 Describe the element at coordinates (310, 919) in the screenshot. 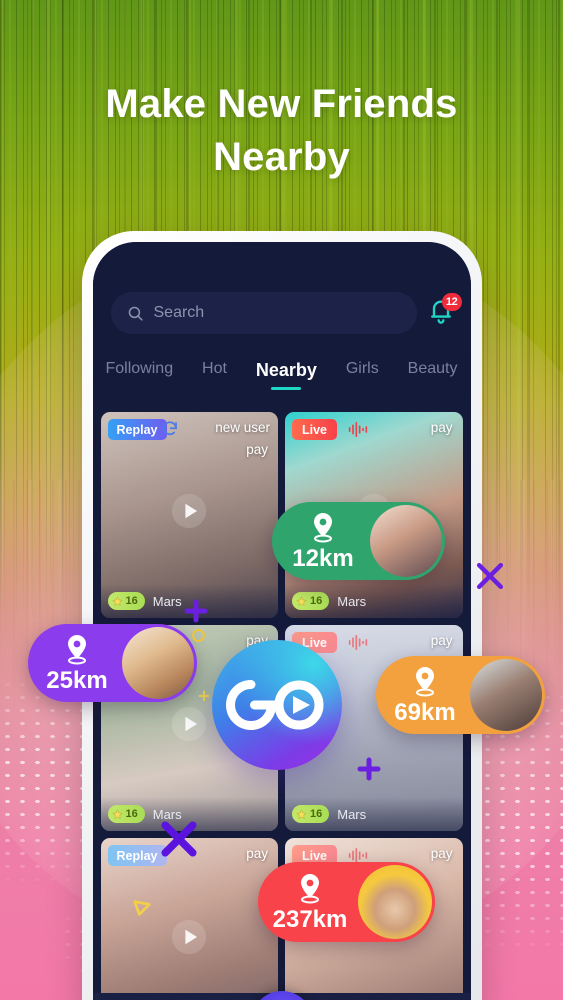

I see `distance-value: 237km` at that location.